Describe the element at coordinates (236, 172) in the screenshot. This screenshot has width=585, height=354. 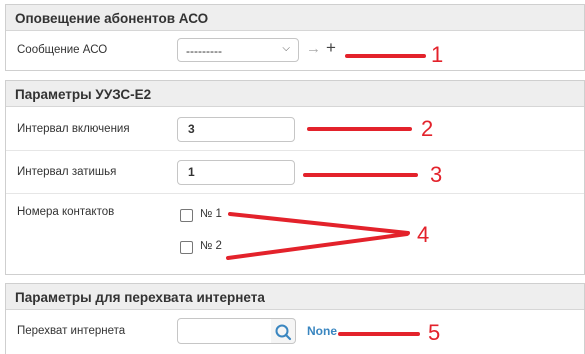
I see `interval-quiet-input: 1` at that location.